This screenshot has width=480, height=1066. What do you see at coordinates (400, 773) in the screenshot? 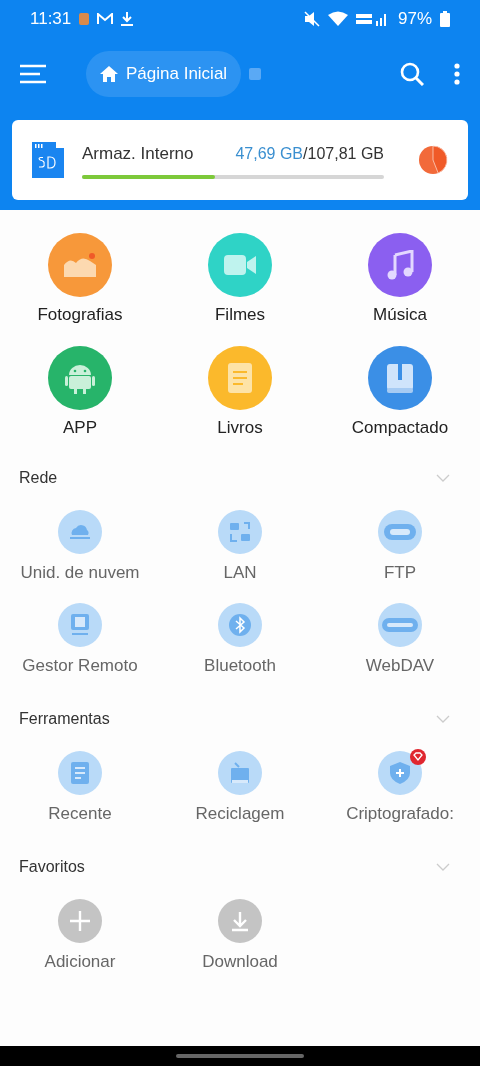
I see `shield-icon` at bounding box center [400, 773].